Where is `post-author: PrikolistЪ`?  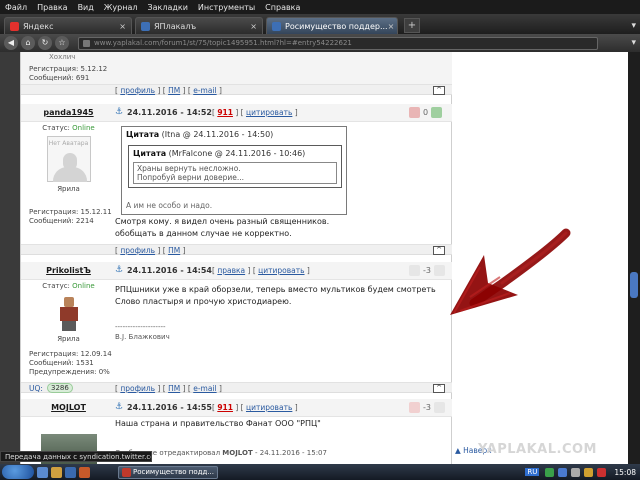 post-author: PrikolistЪ is located at coordinates (68, 270).